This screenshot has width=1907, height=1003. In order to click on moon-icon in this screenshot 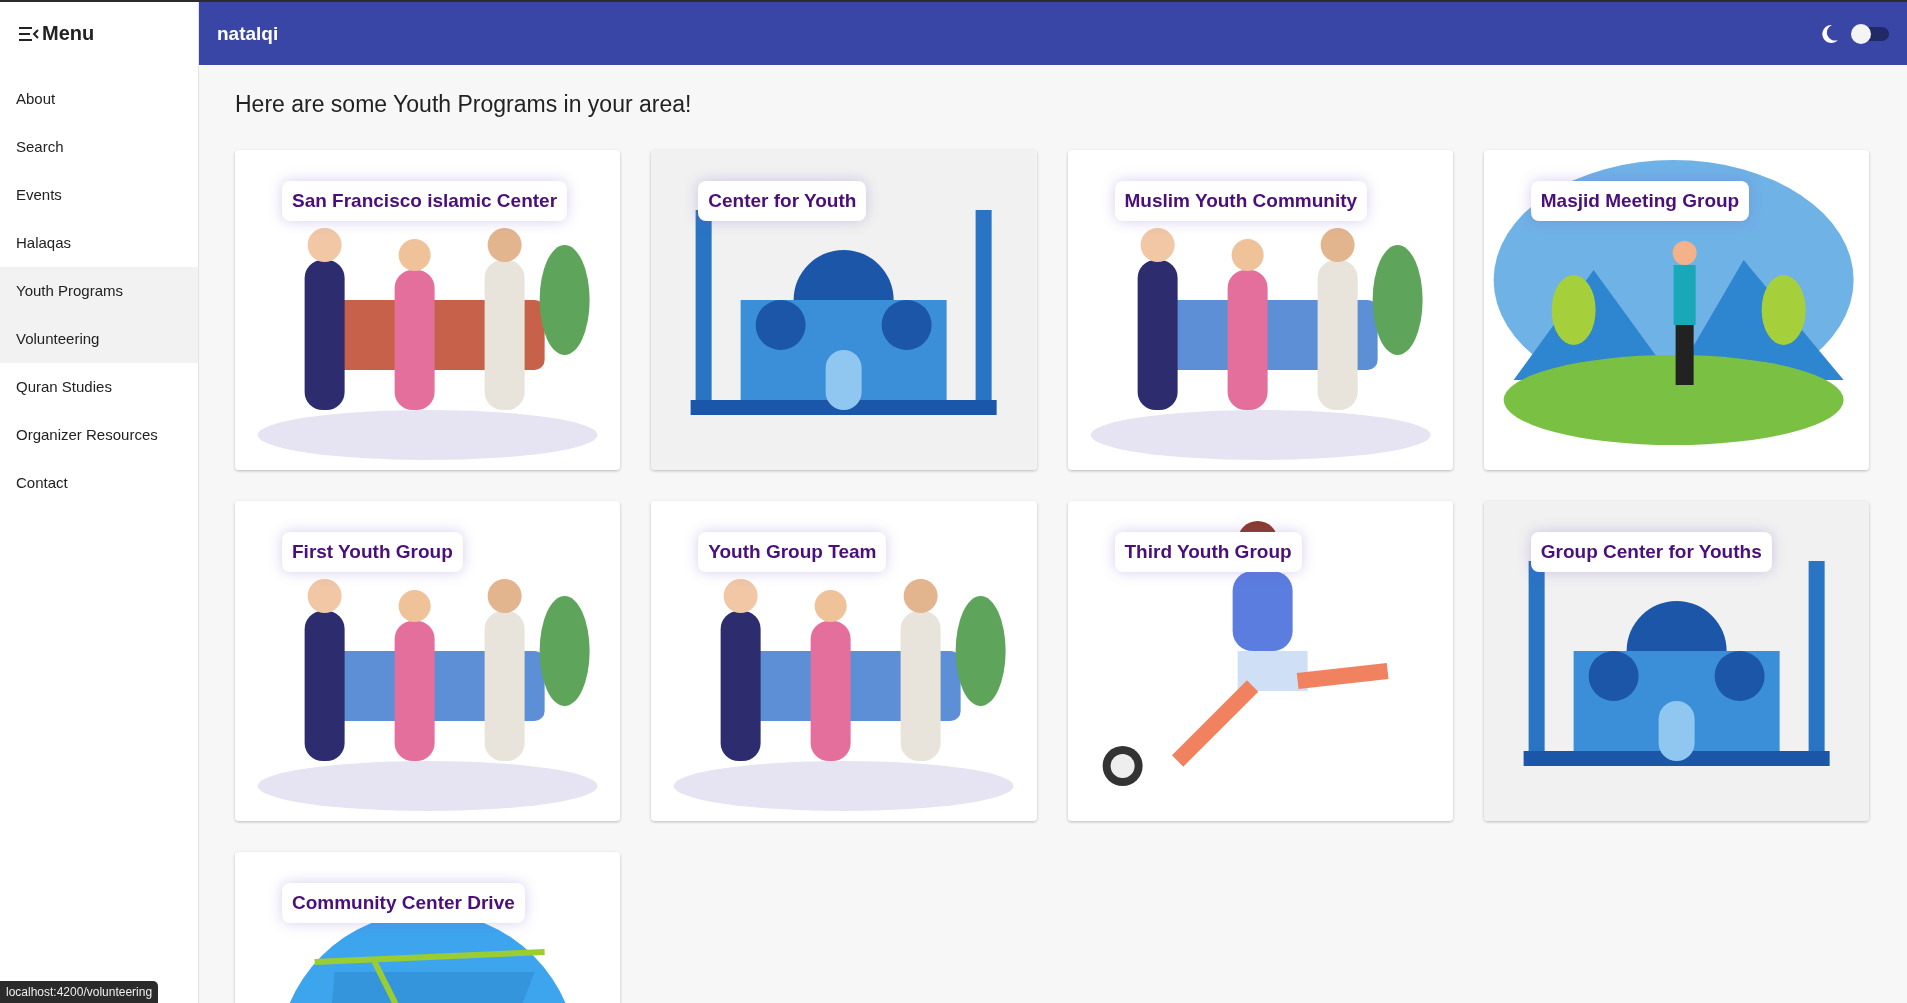, I will do `click(1830, 33)`.